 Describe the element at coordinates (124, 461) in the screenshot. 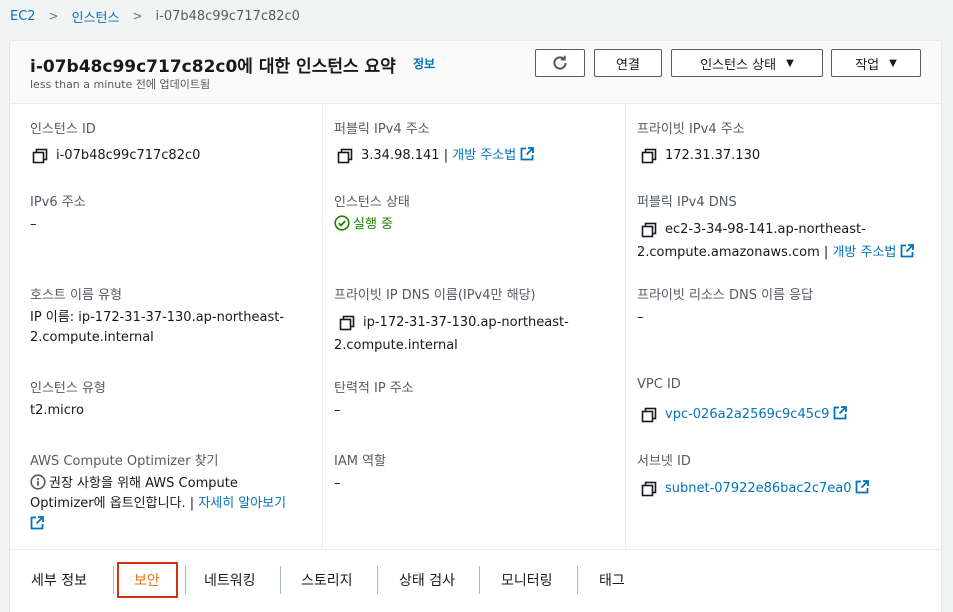

I see `compute-optimizer-label: AWS Compute Optimizer 찾기` at that location.